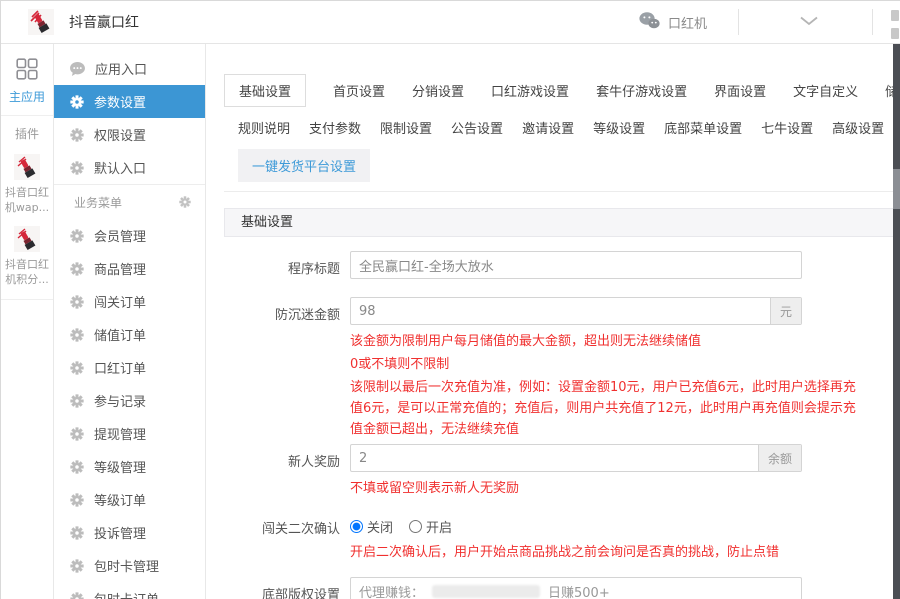 The width and height of the screenshot is (900, 599). Describe the element at coordinates (688, 24) in the screenshot. I see `account-name: 口红机` at that location.